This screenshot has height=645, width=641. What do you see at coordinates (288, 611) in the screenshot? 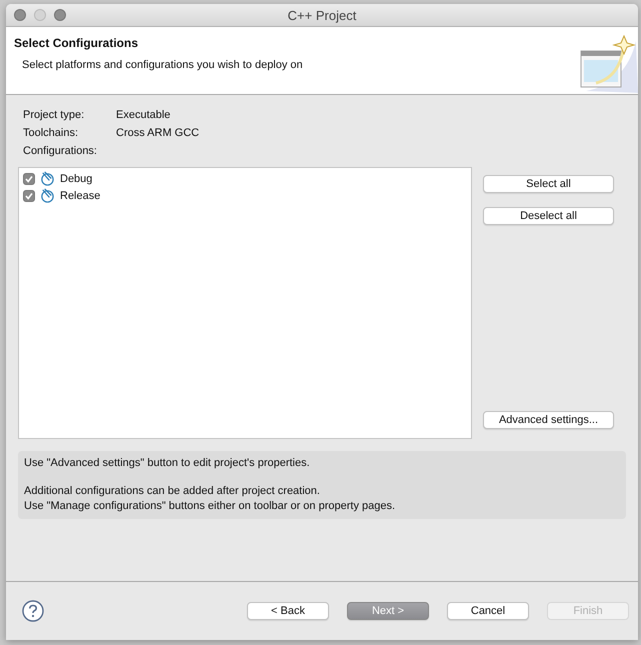
I see `dialog-button: < Back` at bounding box center [288, 611].